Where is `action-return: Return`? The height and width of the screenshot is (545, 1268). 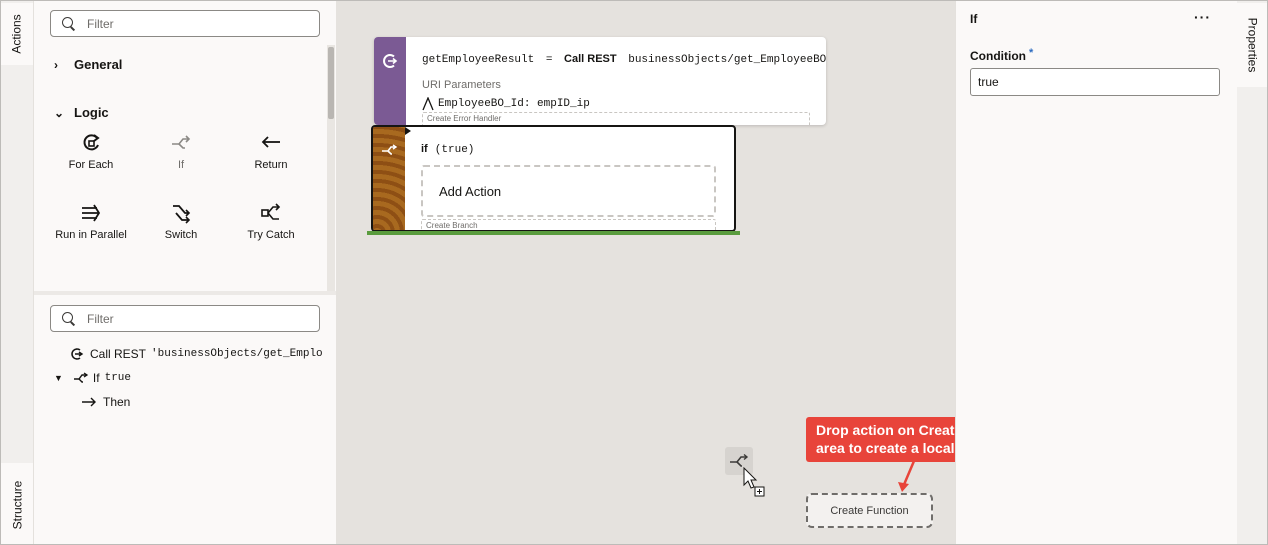
action-return: Return is located at coordinates (271, 155).